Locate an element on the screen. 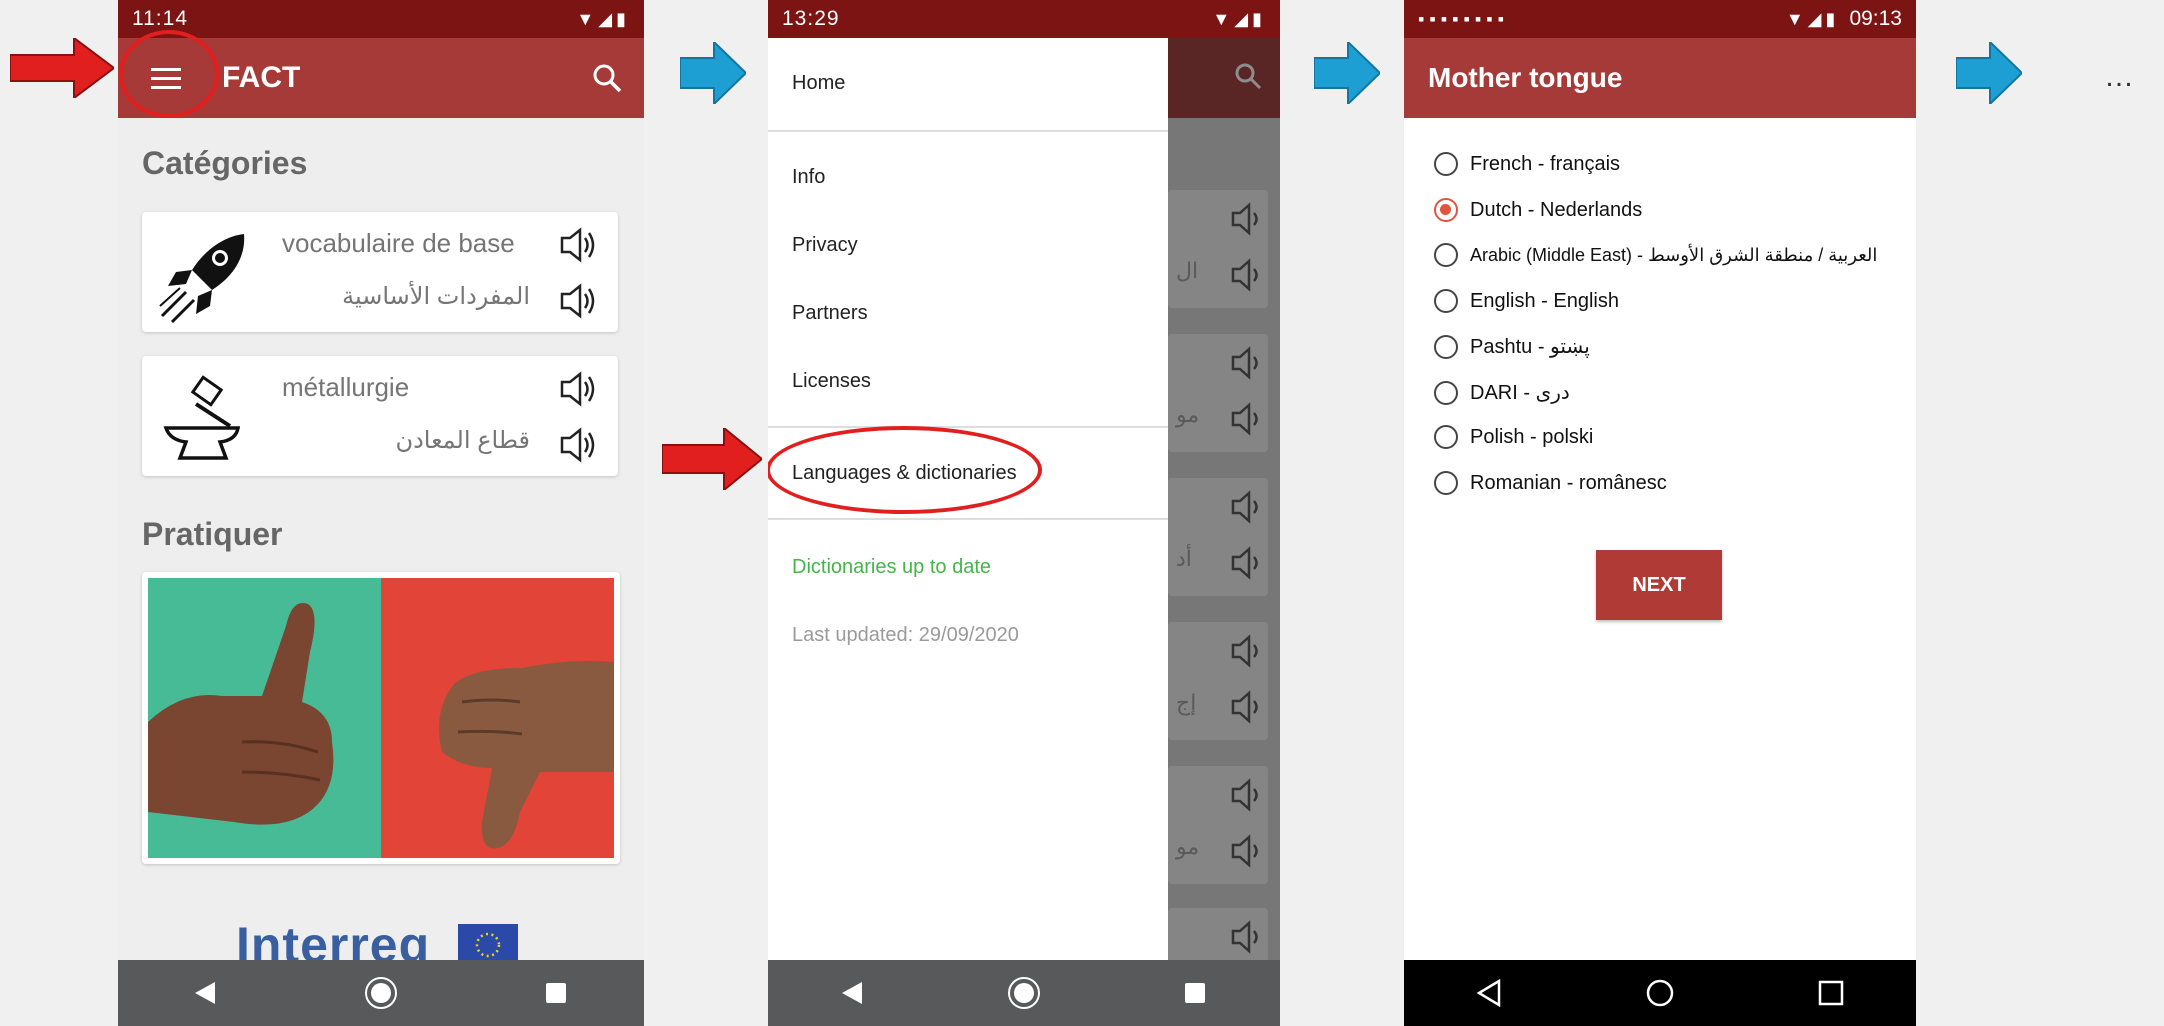 Image resolution: width=2164 pixels, height=1026 pixels. category-translation: المفردات الأساسية is located at coordinates (436, 296).